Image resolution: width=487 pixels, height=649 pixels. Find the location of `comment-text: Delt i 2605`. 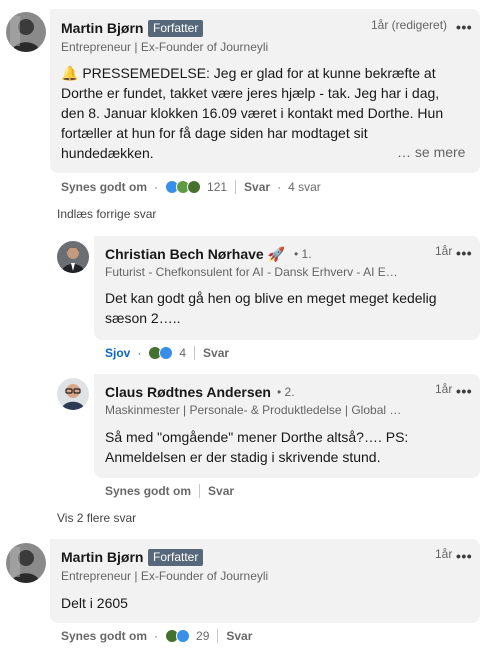

comment-text: Delt i 2605 is located at coordinates (94, 603).